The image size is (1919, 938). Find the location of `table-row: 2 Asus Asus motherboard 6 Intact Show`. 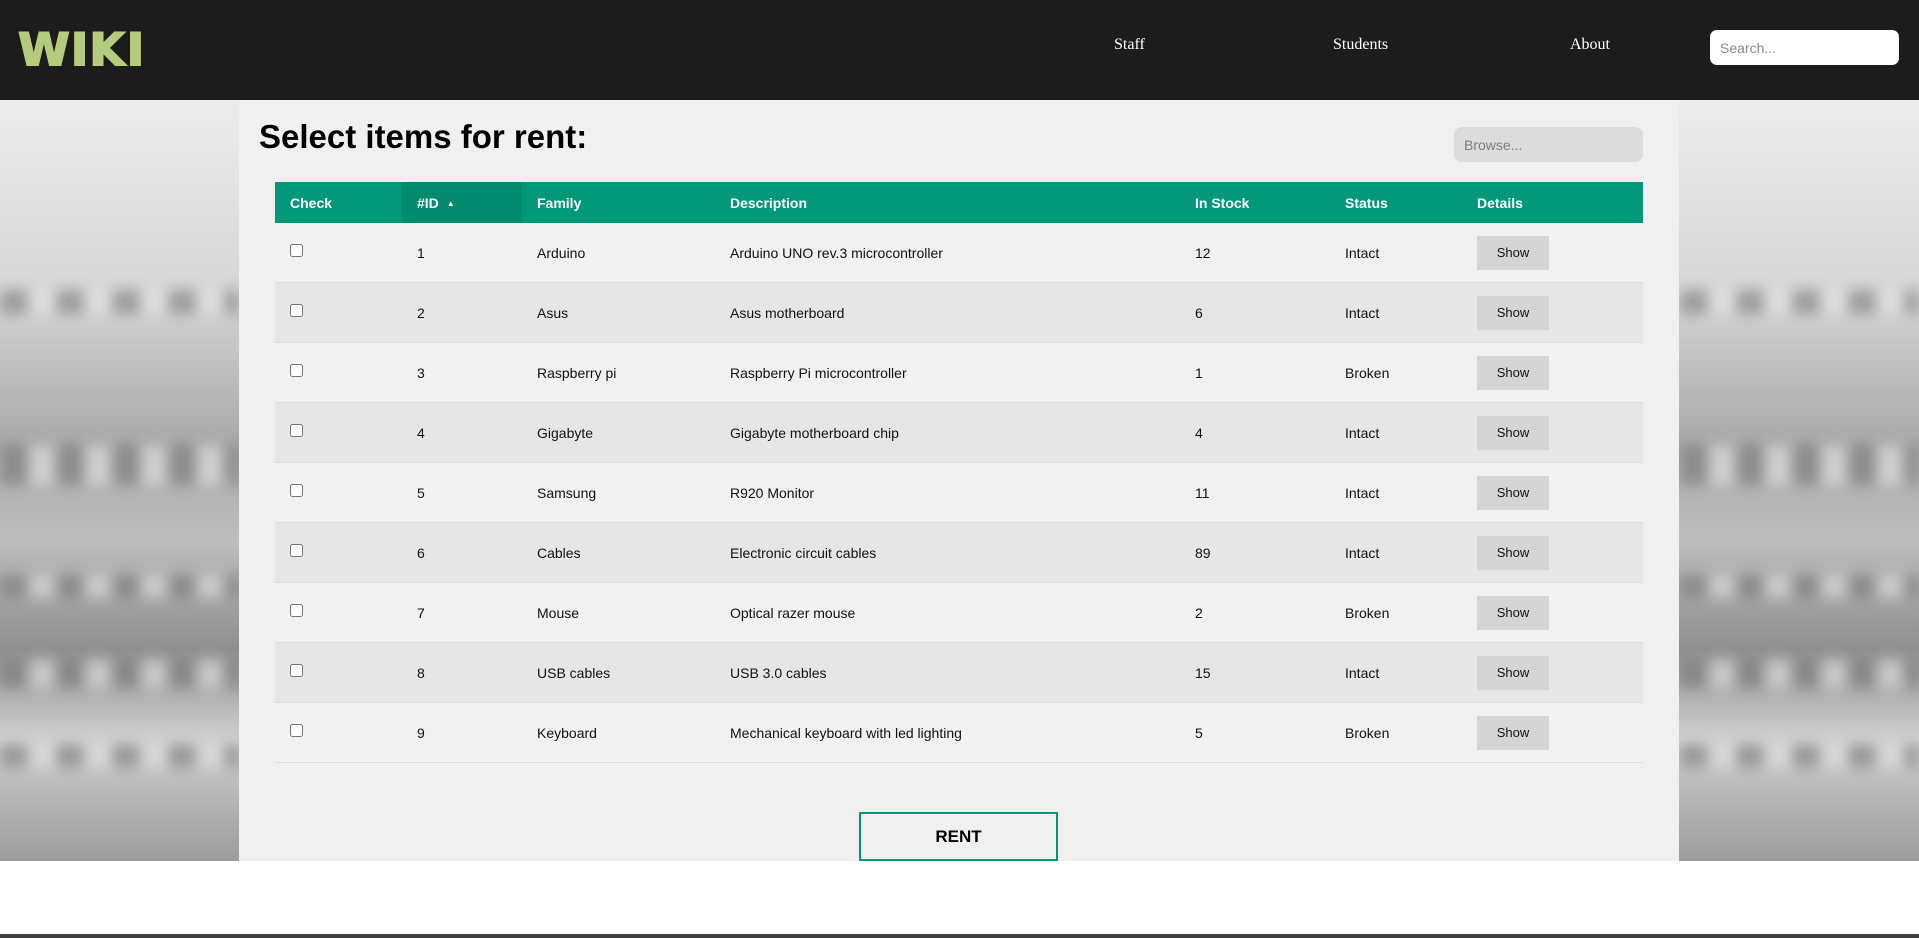

table-row: 2 Asus Asus motherboard 6 Intact Show is located at coordinates (959, 312).